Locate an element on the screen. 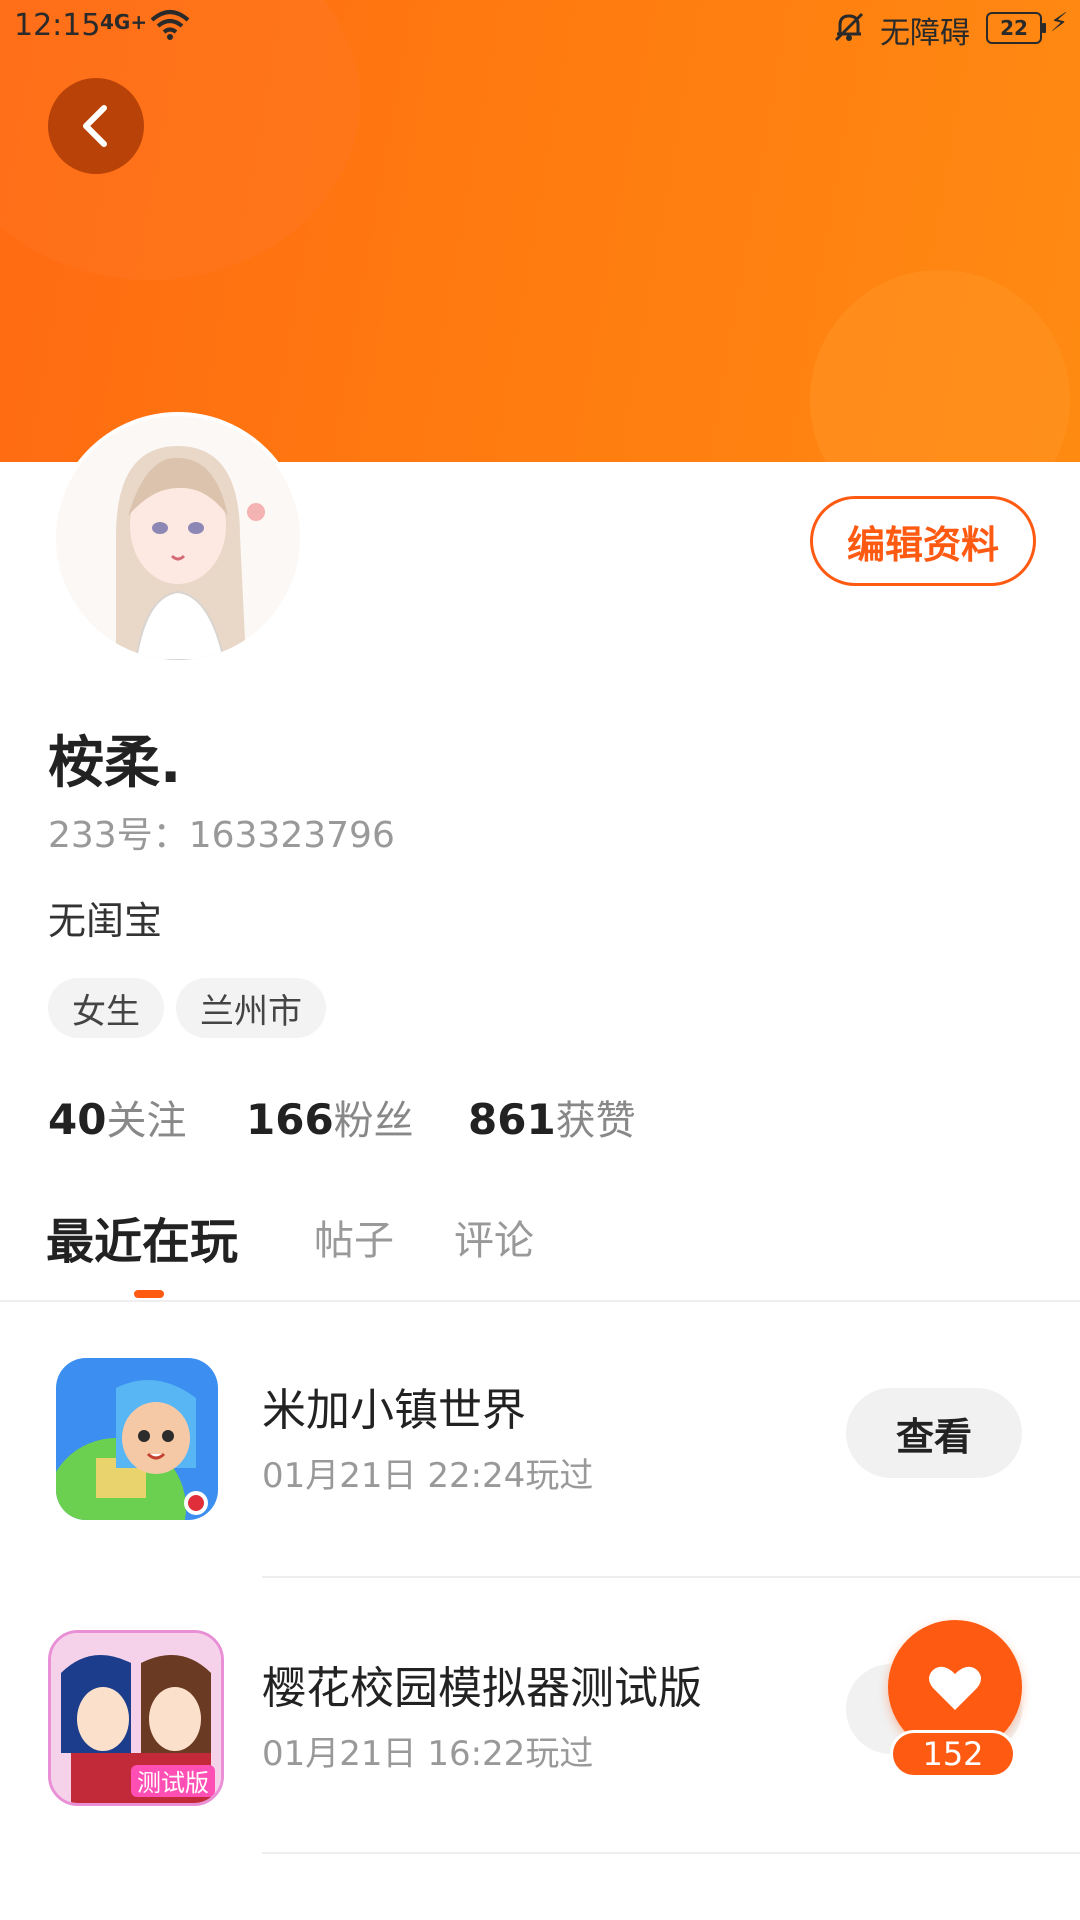 The image size is (1080, 1920). game-icon is located at coordinates (137, 1439).